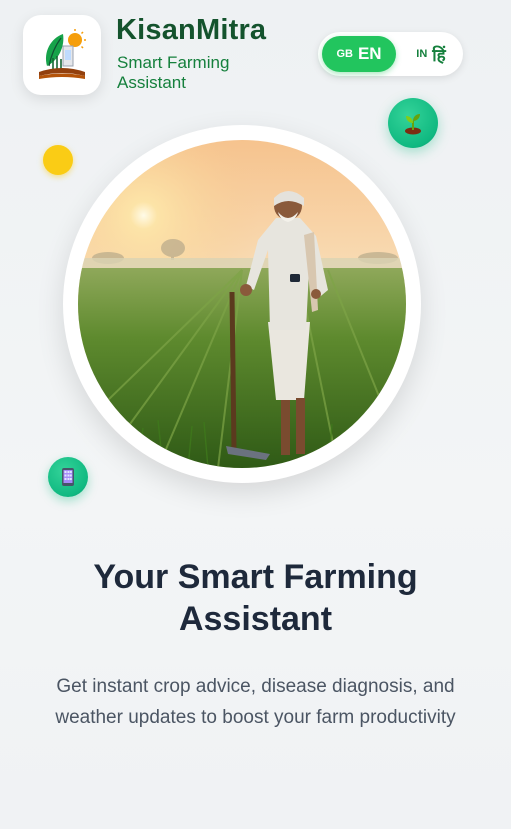 The width and height of the screenshot is (511, 829). I want to click on language-english-button: GB EN, so click(359, 54).